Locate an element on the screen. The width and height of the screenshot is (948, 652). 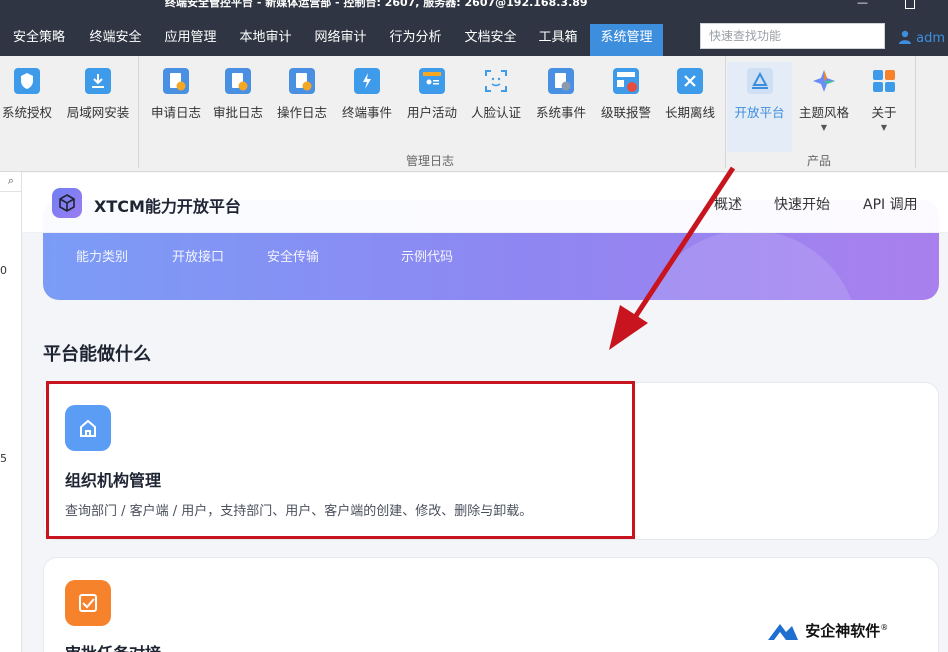
id-card-icon is located at coordinates (432, 81).